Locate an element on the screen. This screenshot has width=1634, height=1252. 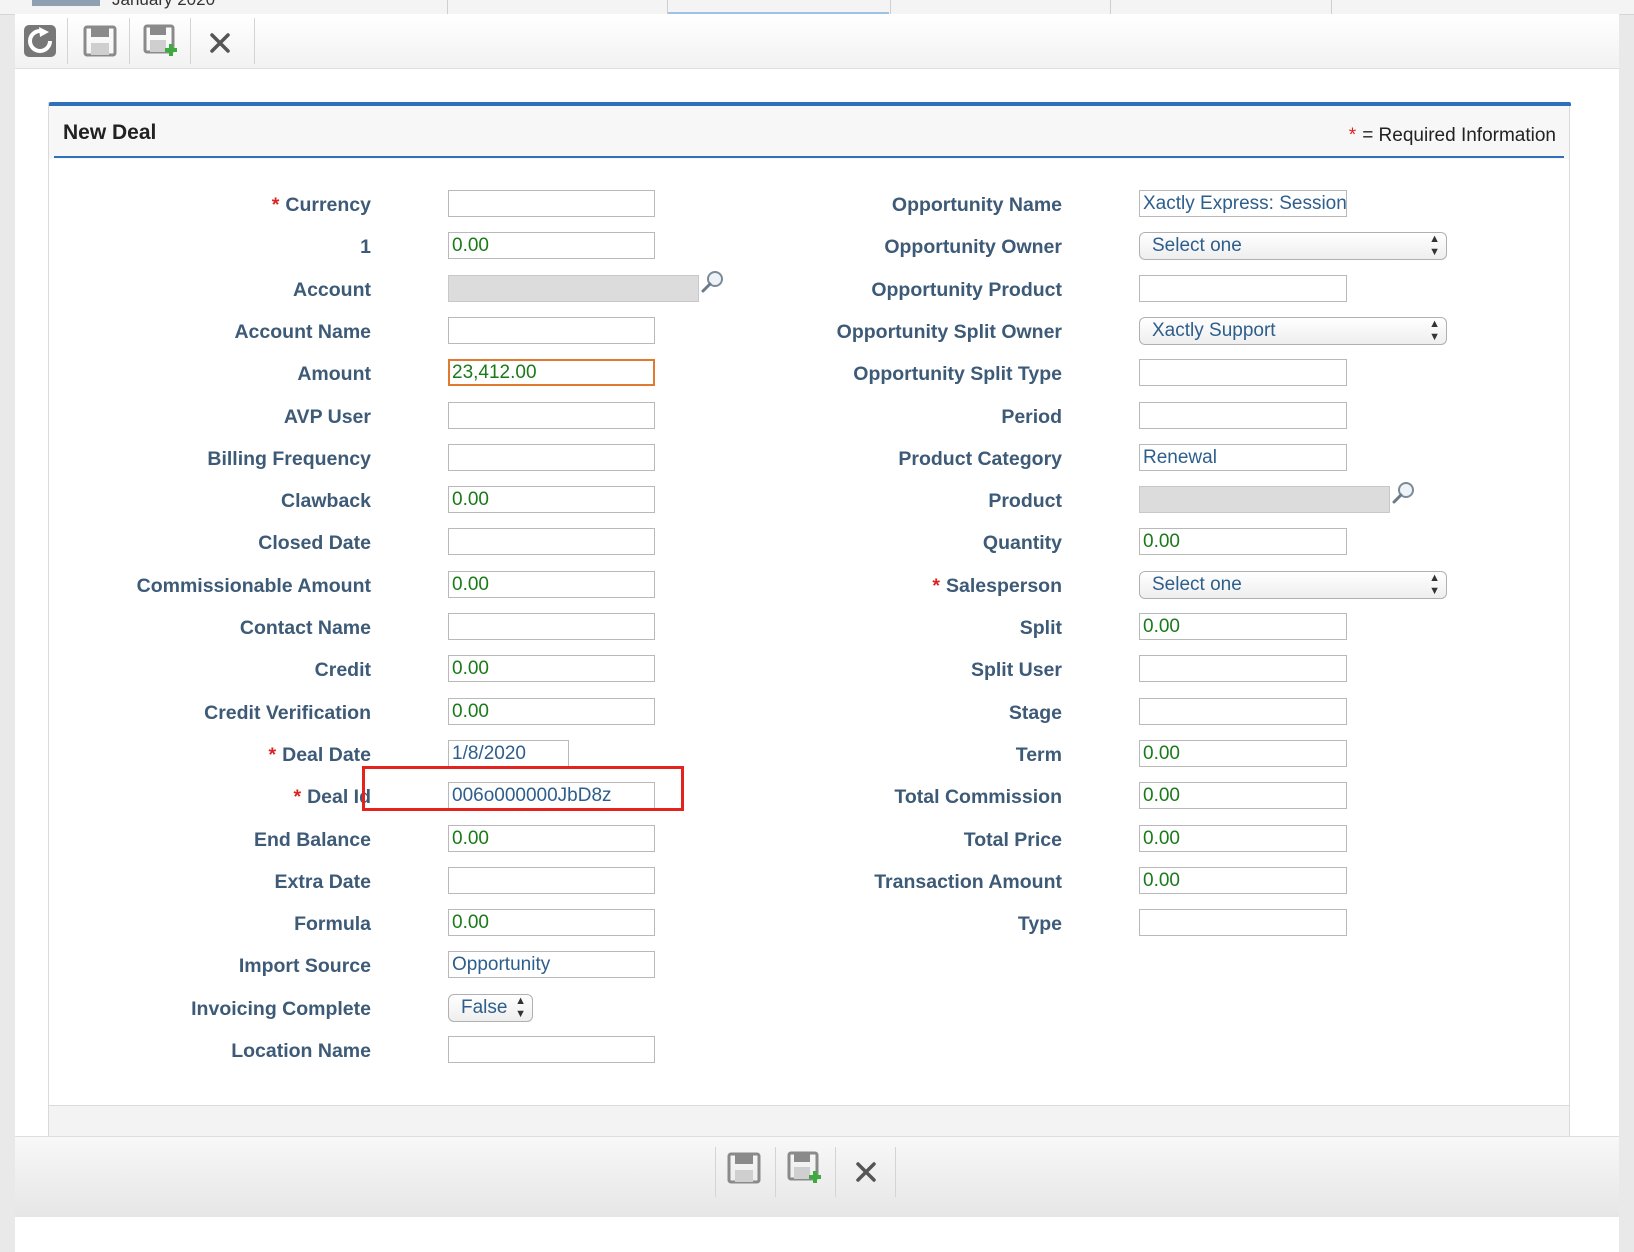
credit-label: Credit is located at coordinates (343, 670).